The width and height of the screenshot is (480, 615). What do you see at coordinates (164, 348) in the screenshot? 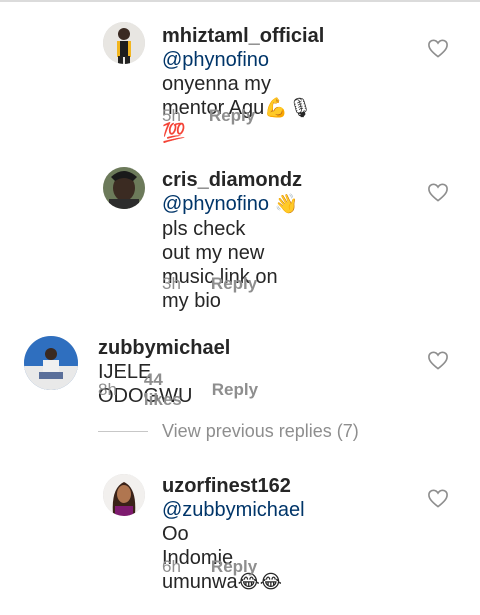
I see `comment-username: zubbymichael` at bounding box center [164, 348].